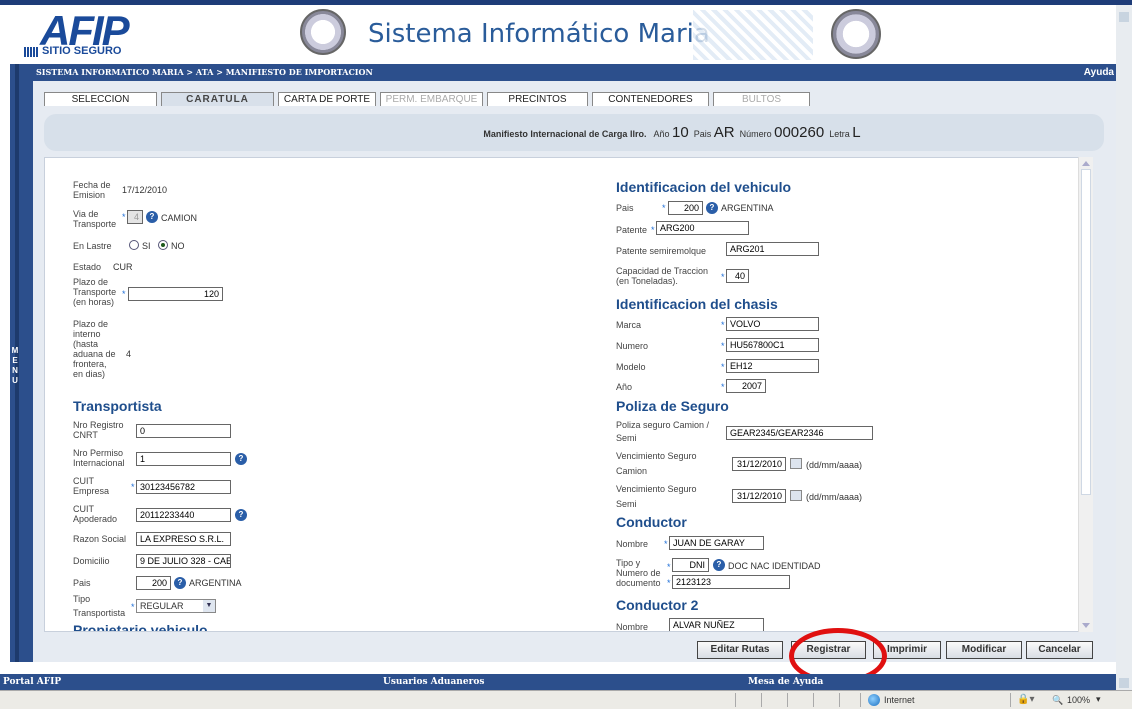  I want to click on tab-carta-de-porte: CARTA DE PORTE, so click(327, 99).